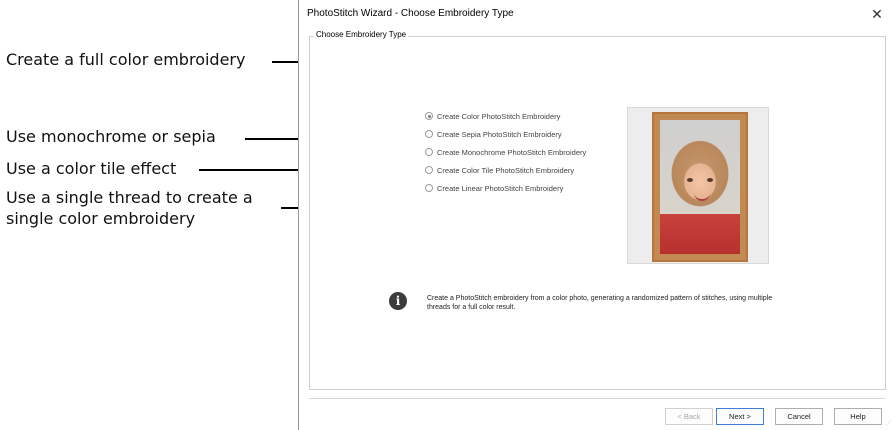 The image size is (895, 430). Describe the element at coordinates (111, 136) in the screenshot. I see `annotation-monochrome-sepia: Use monochrome or sepia` at that location.